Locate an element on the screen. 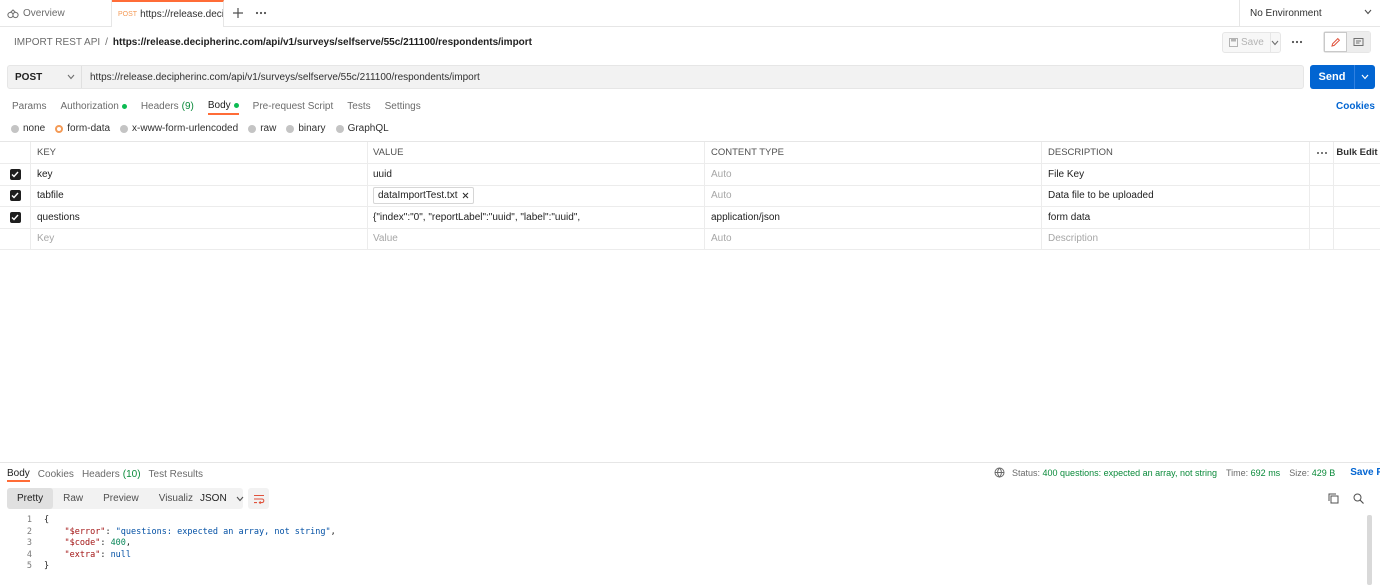 This screenshot has height=588, width=1380. tab-tests: Tests is located at coordinates (358, 106).